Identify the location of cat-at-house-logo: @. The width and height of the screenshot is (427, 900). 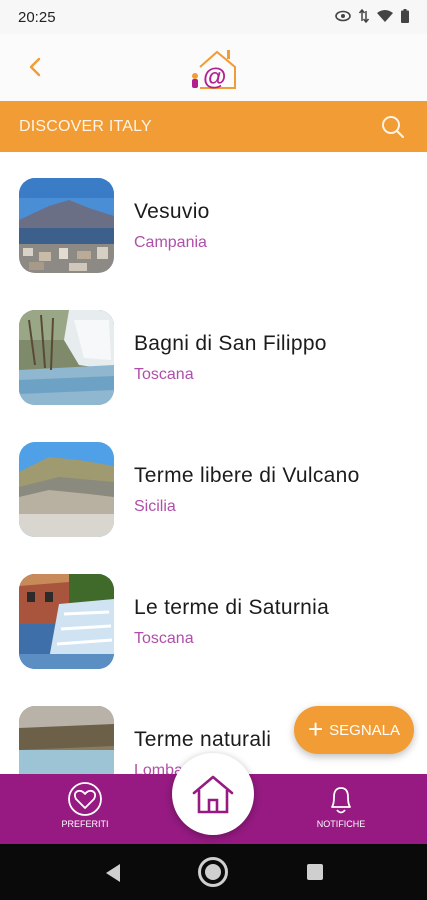
(214, 70).